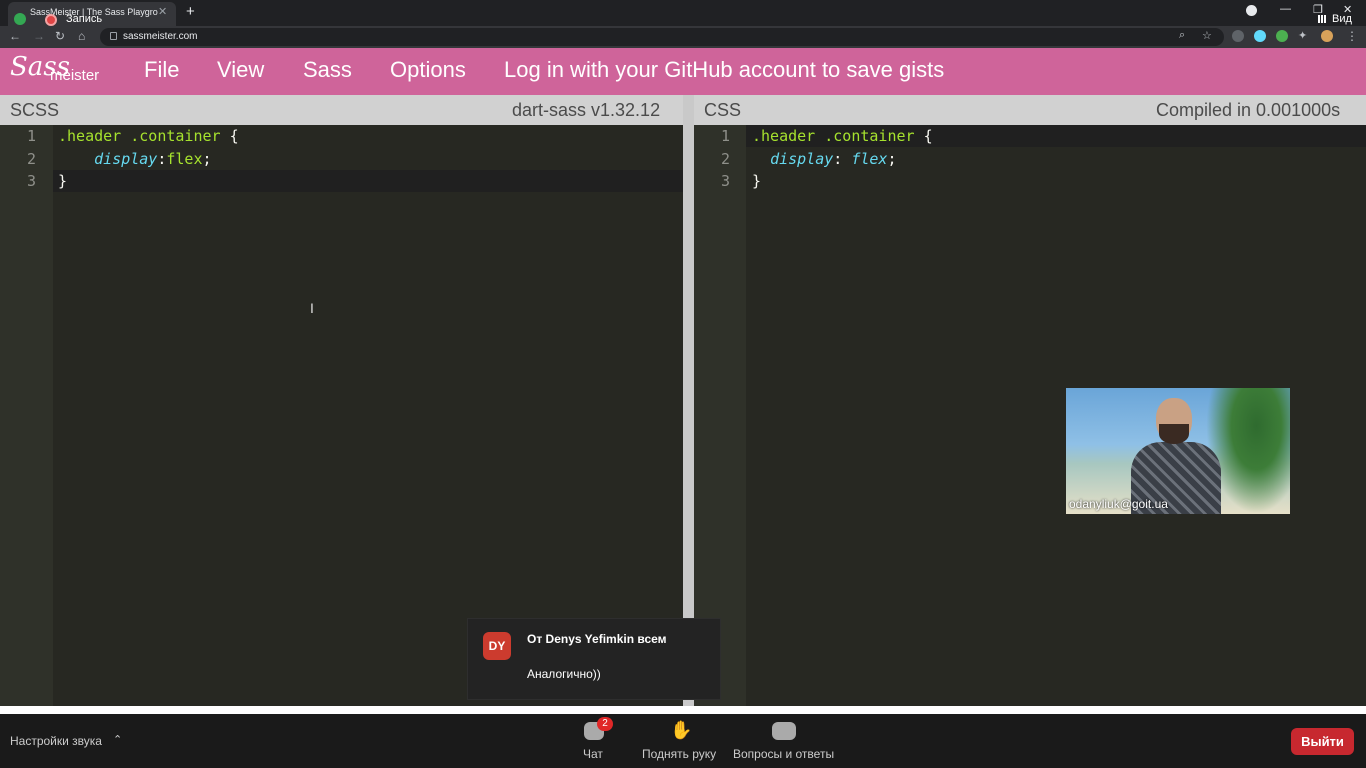  Describe the element at coordinates (1260, 36) in the screenshot. I see `react-devtools-icon` at that location.